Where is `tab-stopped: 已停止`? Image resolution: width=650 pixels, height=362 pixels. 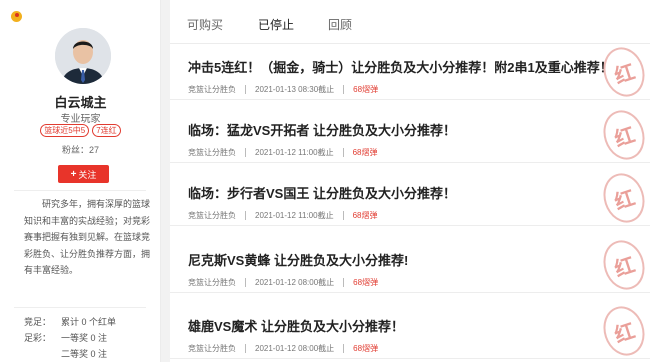
tab-stopped: 已停止 is located at coordinates (276, 24).